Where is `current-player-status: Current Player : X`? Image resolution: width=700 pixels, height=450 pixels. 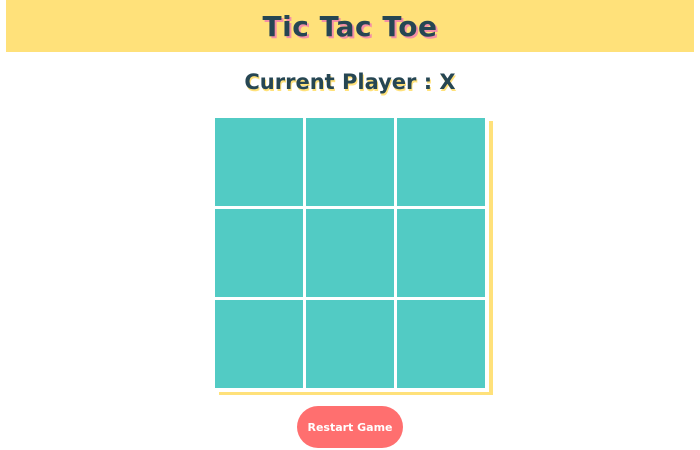 current-player-status: Current Player : X is located at coordinates (350, 82).